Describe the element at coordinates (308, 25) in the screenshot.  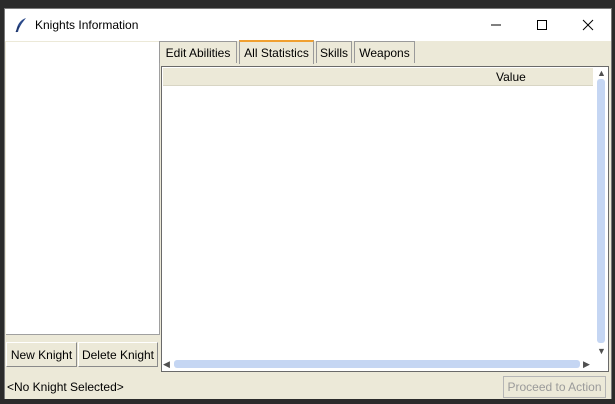
I see `title-bar: Knights Information` at that location.